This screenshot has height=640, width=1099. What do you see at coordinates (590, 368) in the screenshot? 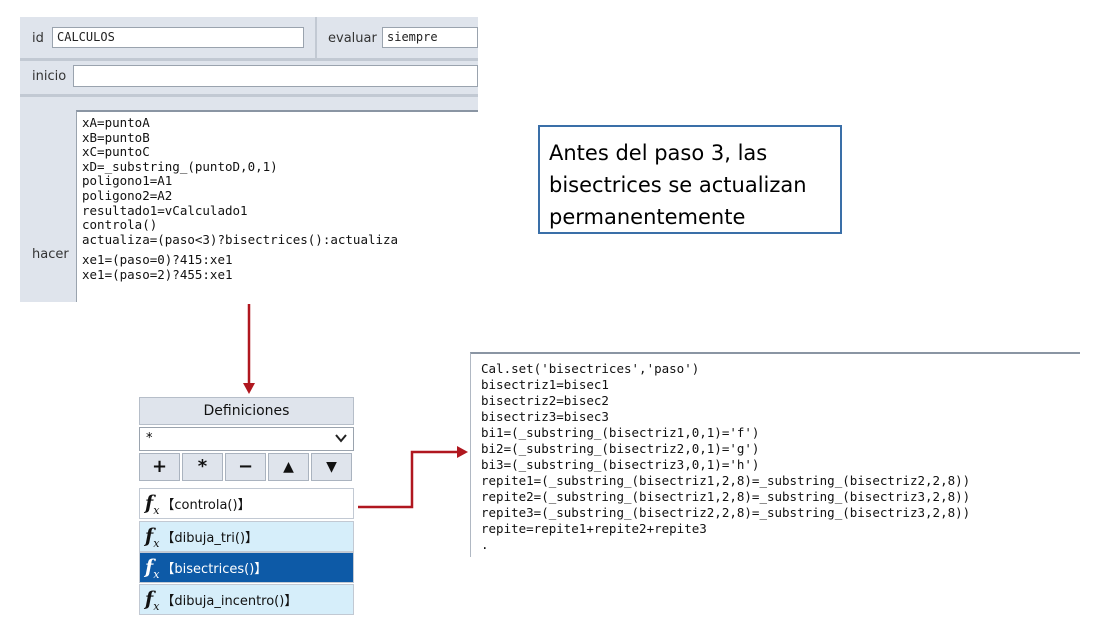
I see `code-line: Cal.set('bisectrices','paso')` at bounding box center [590, 368].